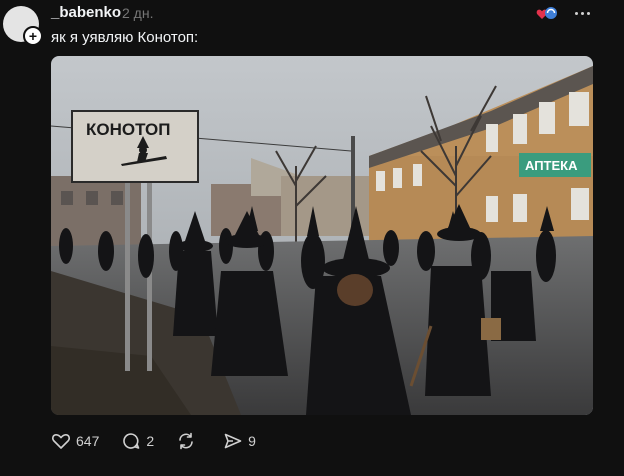  I want to click on like-count: 647, so click(88, 441).